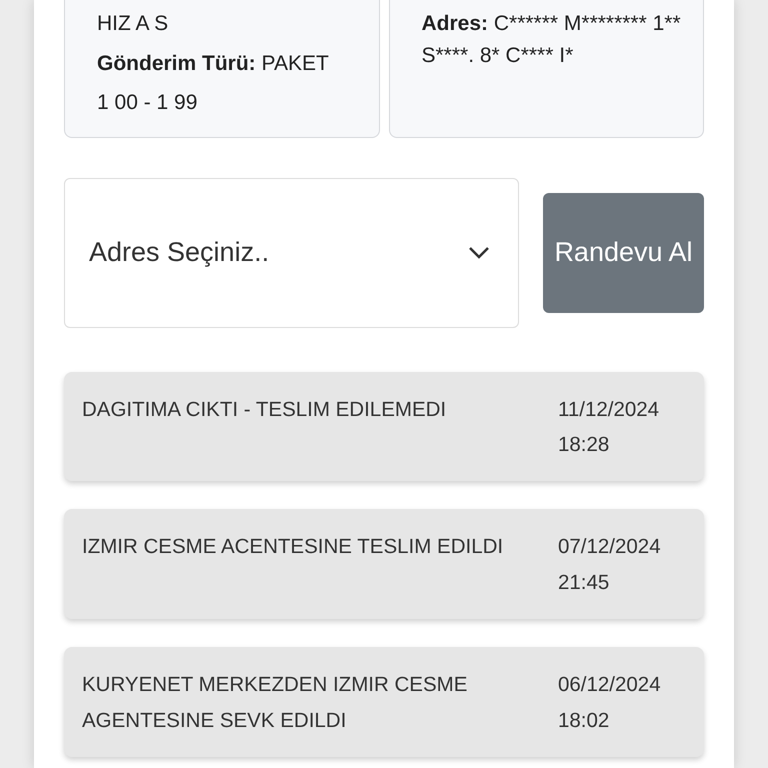 The width and height of the screenshot is (768, 768). What do you see at coordinates (293, 547) in the screenshot?
I see `event-status: IZMIR CESME ACENTESINE TESLIM EDILDI` at bounding box center [293, 547].